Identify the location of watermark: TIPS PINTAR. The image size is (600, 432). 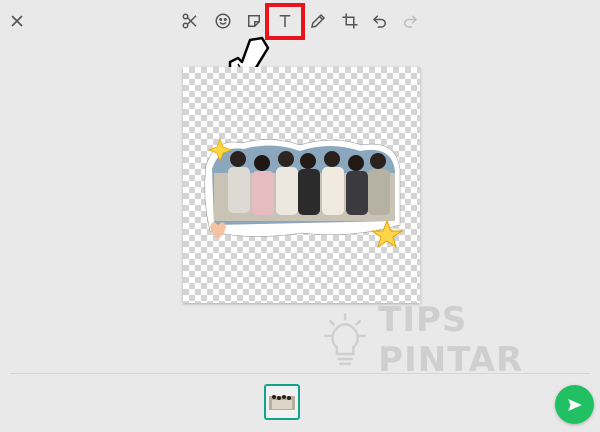
(452, 340).